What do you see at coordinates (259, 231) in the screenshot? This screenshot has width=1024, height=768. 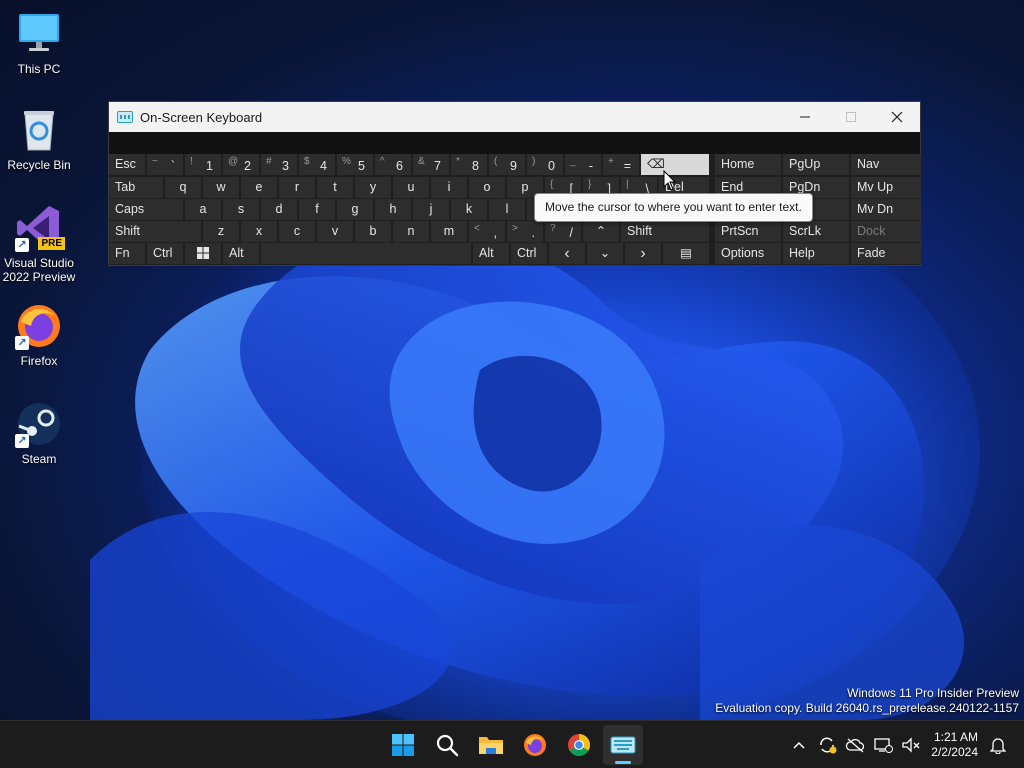 I see `key-x: x` at bounding box center [259, 231].